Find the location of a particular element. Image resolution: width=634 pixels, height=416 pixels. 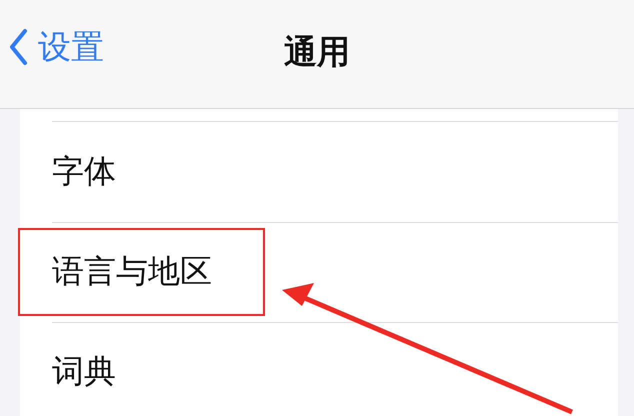

row-label: 语言与地区 is located at coordinates (132, 271).